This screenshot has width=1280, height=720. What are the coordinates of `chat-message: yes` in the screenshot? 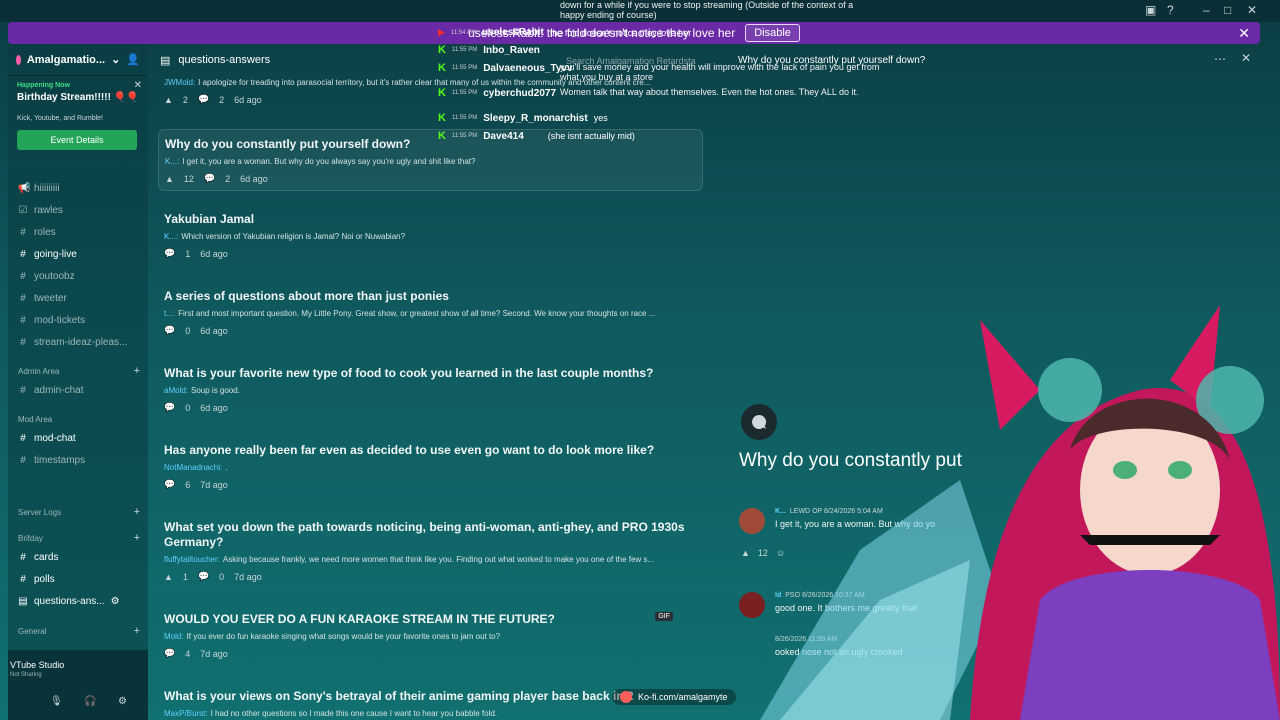 It's located at (600, 118).